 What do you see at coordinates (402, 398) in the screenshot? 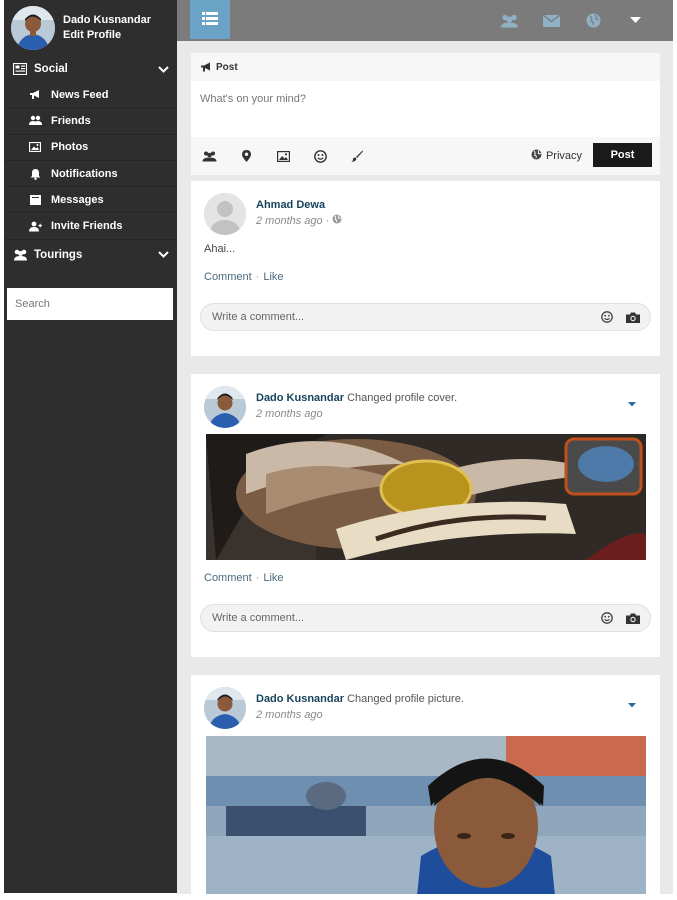
I see `post-action-text: Changed profile cover.` at bounding box center [402, 398].